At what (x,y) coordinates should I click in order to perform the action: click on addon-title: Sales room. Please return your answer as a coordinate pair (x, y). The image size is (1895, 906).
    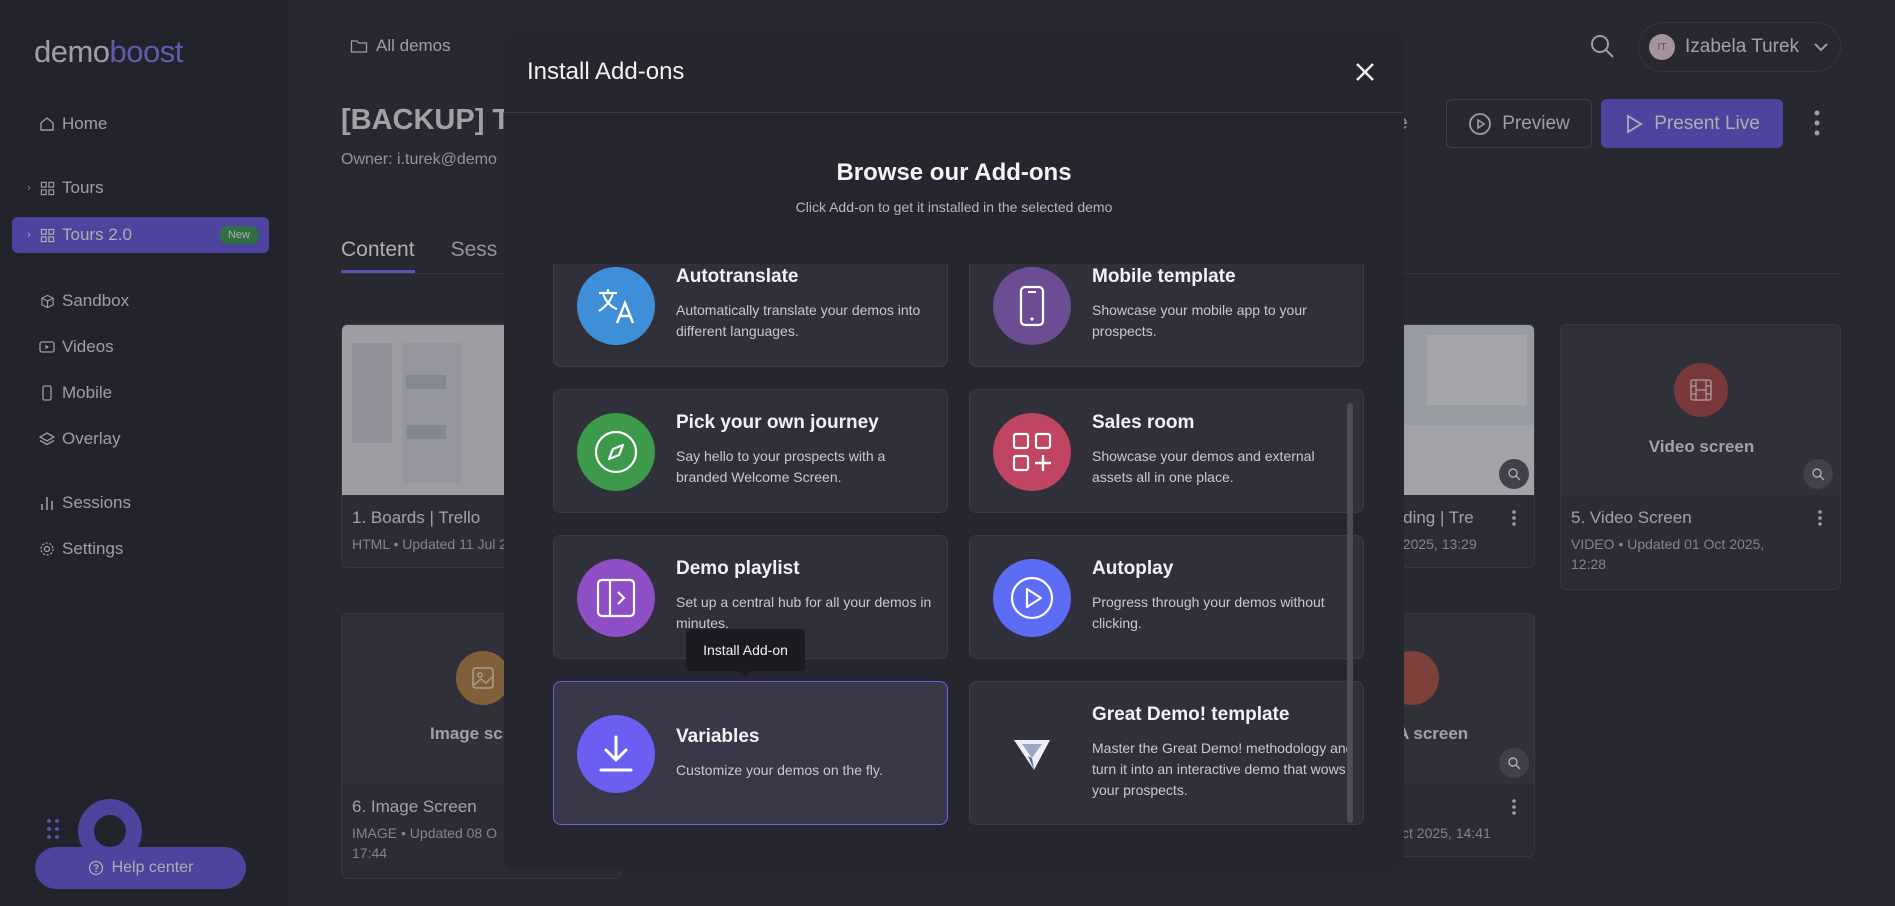
    Looking at the image, I should click on (1143, 422).